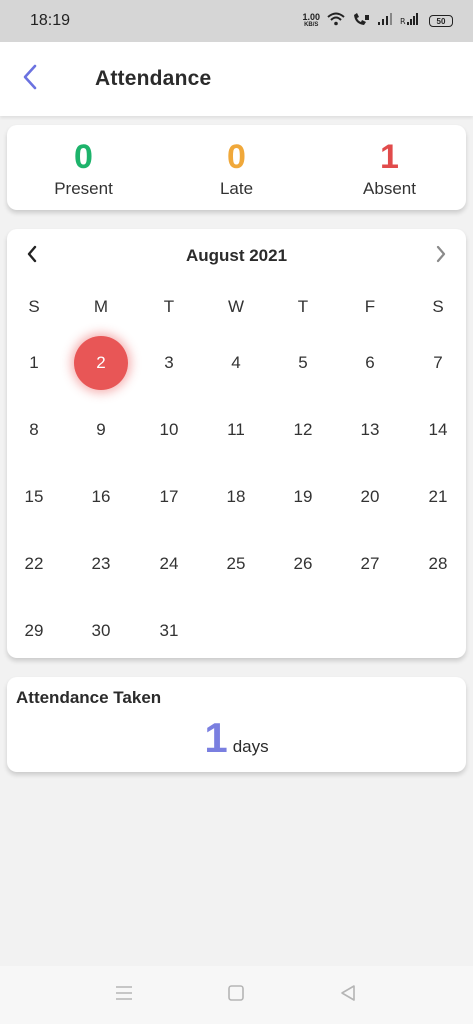 This screenshot has width=473, height=1024. Describe the element at coordinates (169, 631) in the screenshot. I see `calendar-day: 31` at that location.